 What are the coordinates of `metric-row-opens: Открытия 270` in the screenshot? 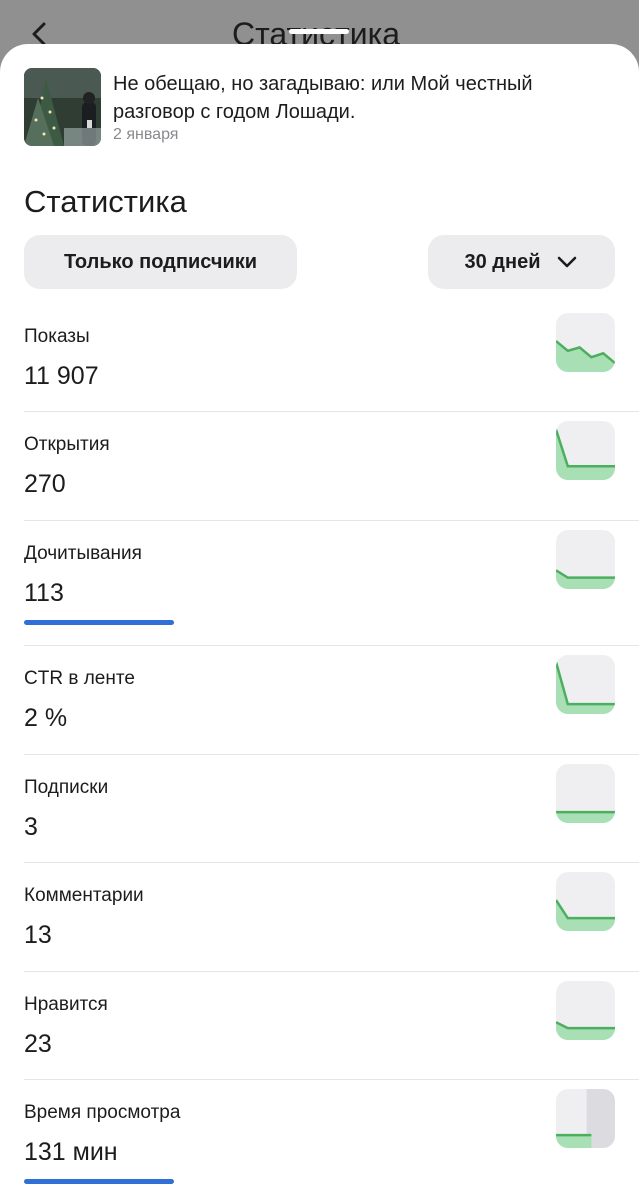 It's located at (319, 466).